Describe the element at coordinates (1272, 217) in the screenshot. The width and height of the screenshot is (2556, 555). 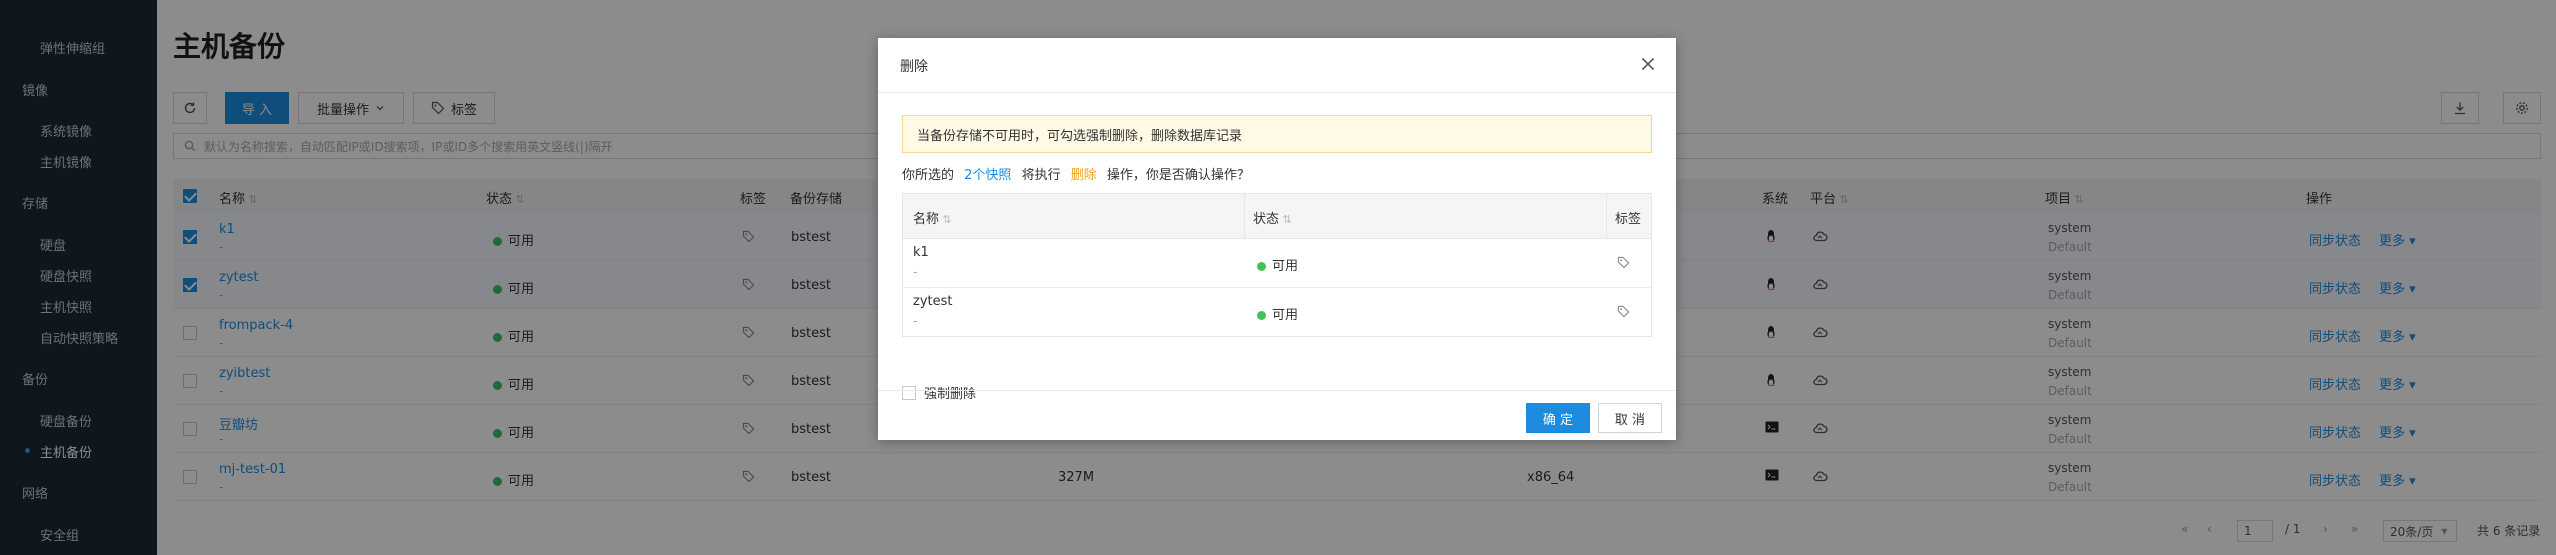
I see `dialog-header-status: 状态` at that location.